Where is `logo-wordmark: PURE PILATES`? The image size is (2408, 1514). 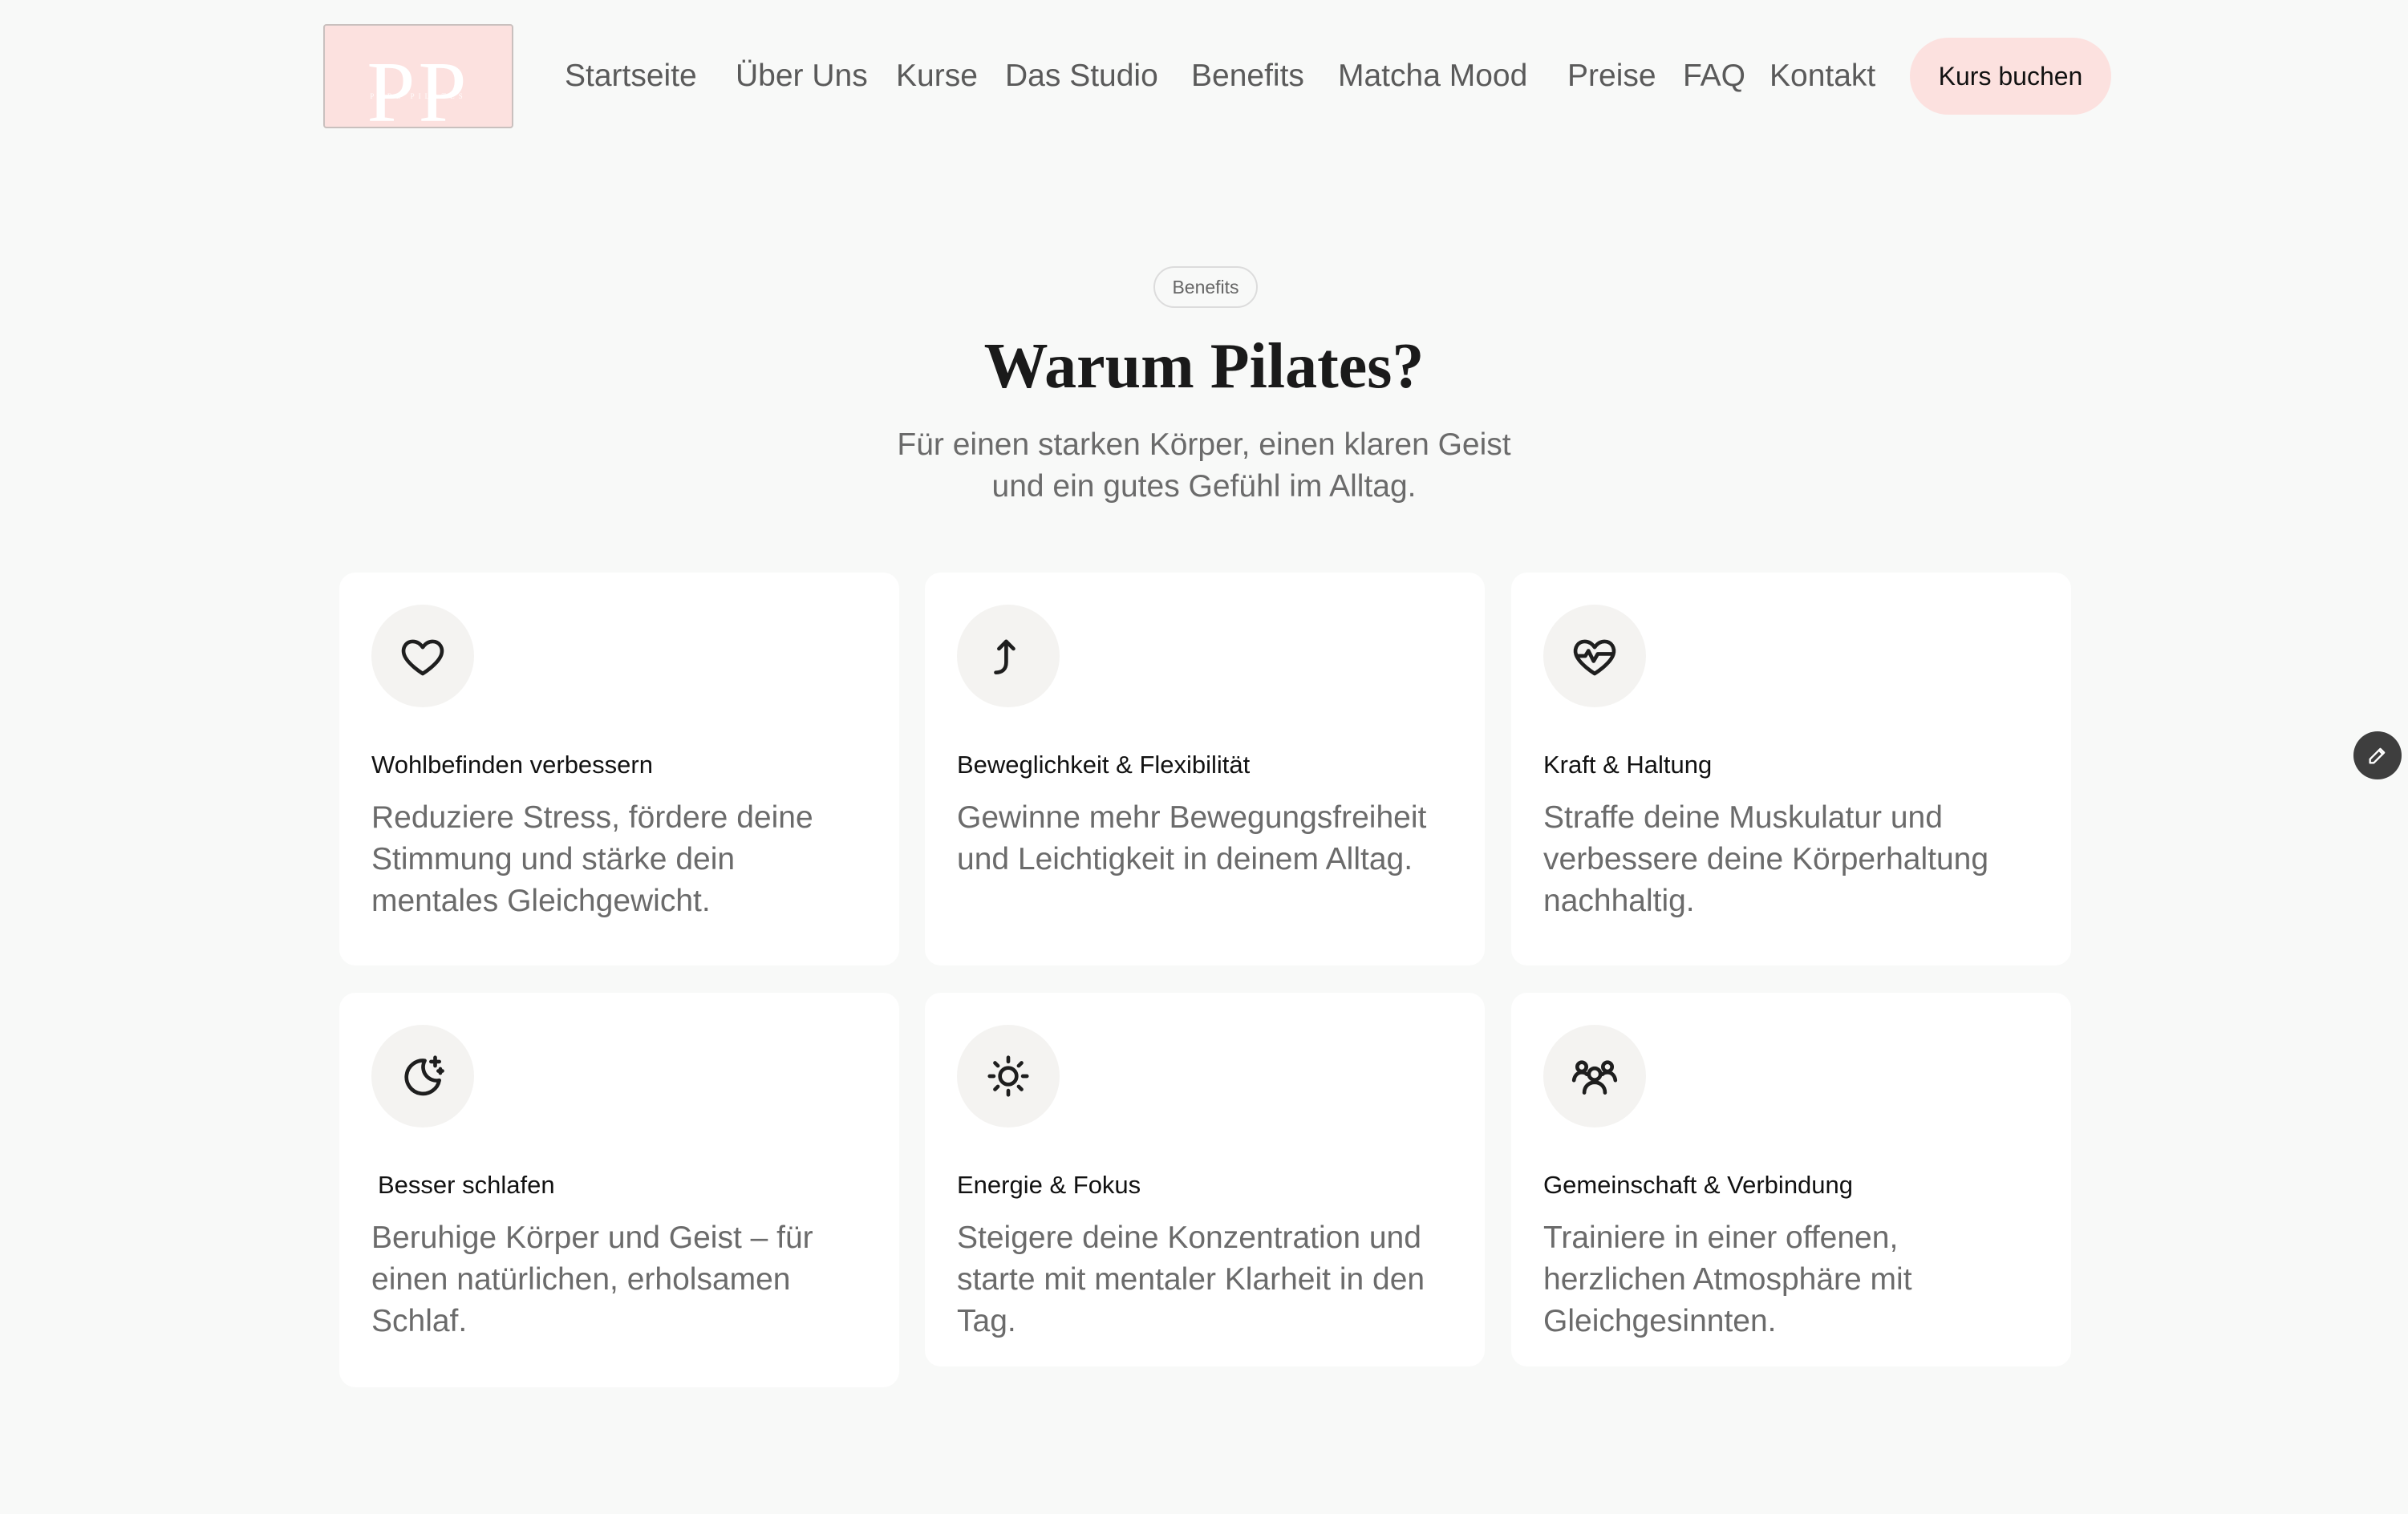
logo-wordmark: PURE PILATES is located at coordinates (419, 96).